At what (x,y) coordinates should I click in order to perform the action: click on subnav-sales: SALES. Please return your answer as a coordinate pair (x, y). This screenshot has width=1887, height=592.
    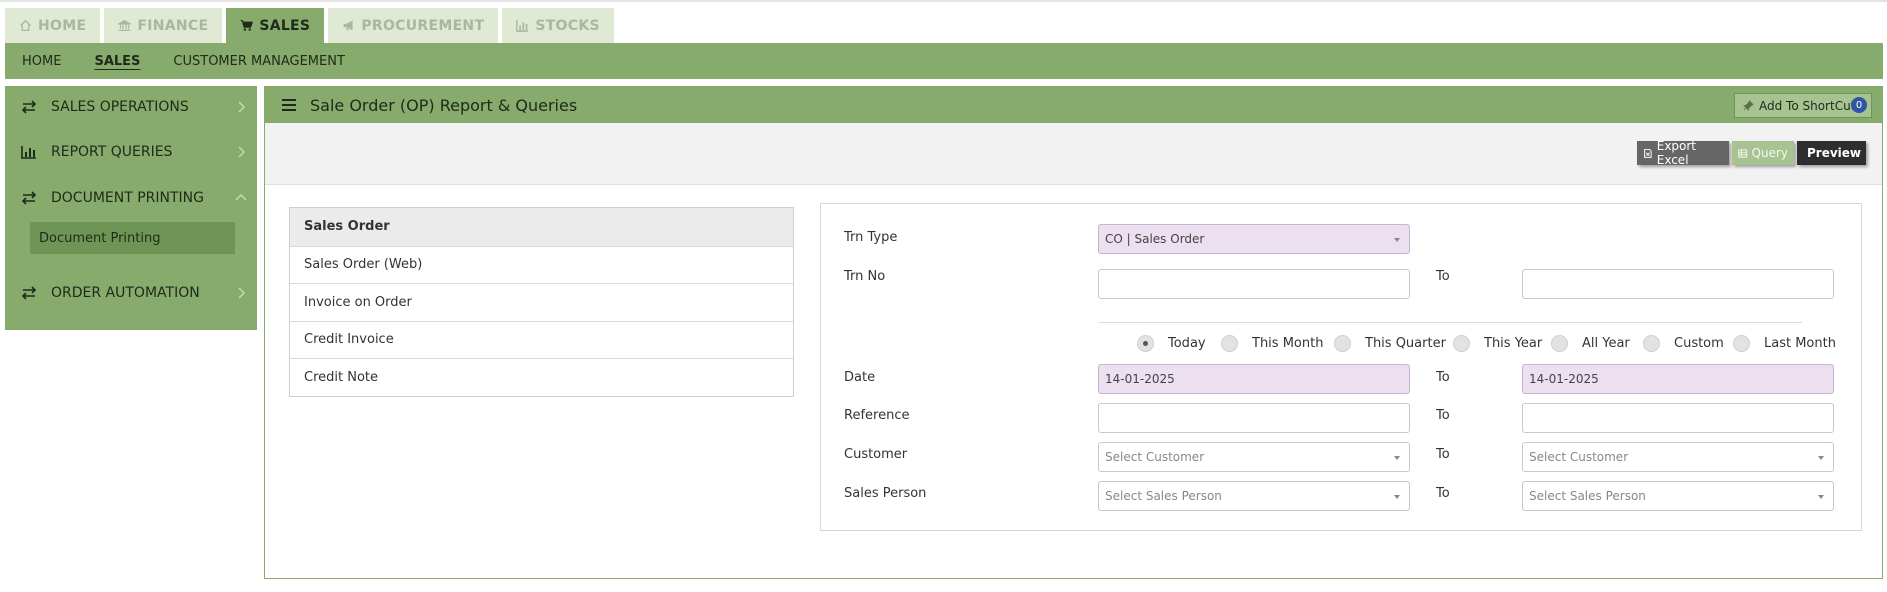
    Looking at the image, I should click on (117, 61).